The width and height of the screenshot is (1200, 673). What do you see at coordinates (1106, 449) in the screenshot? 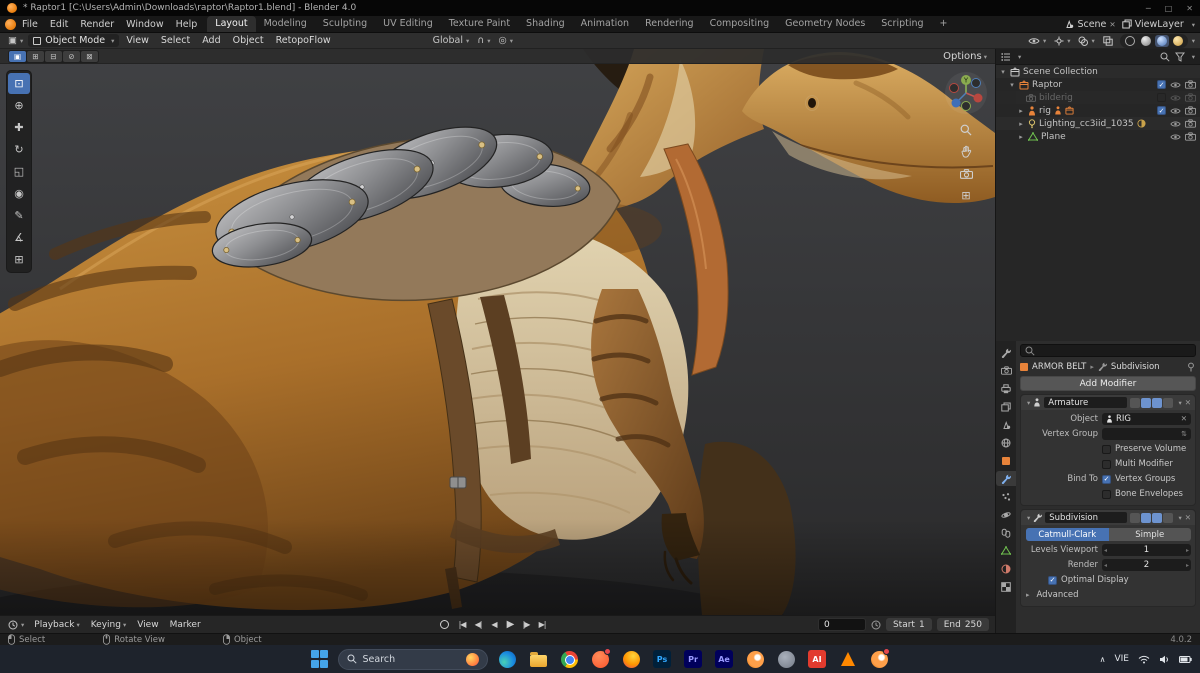
I see `preserve-volume-checkbox` at bounding box center [1106, 449].